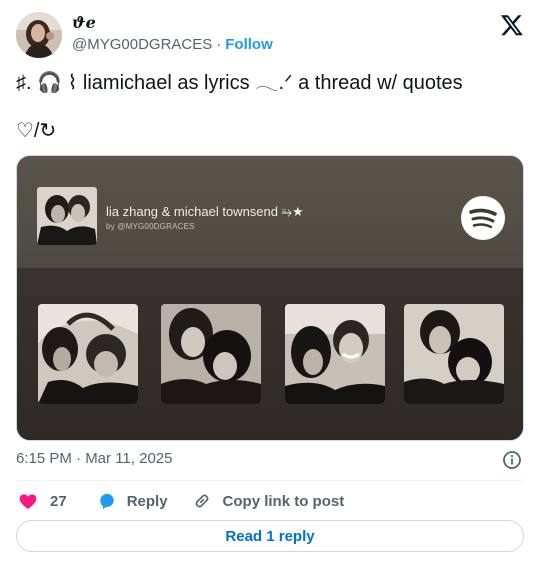 This screenshot has width=540, height=567. I want to click on author-handle: @MYG00DGRACES, so click(142, 44).